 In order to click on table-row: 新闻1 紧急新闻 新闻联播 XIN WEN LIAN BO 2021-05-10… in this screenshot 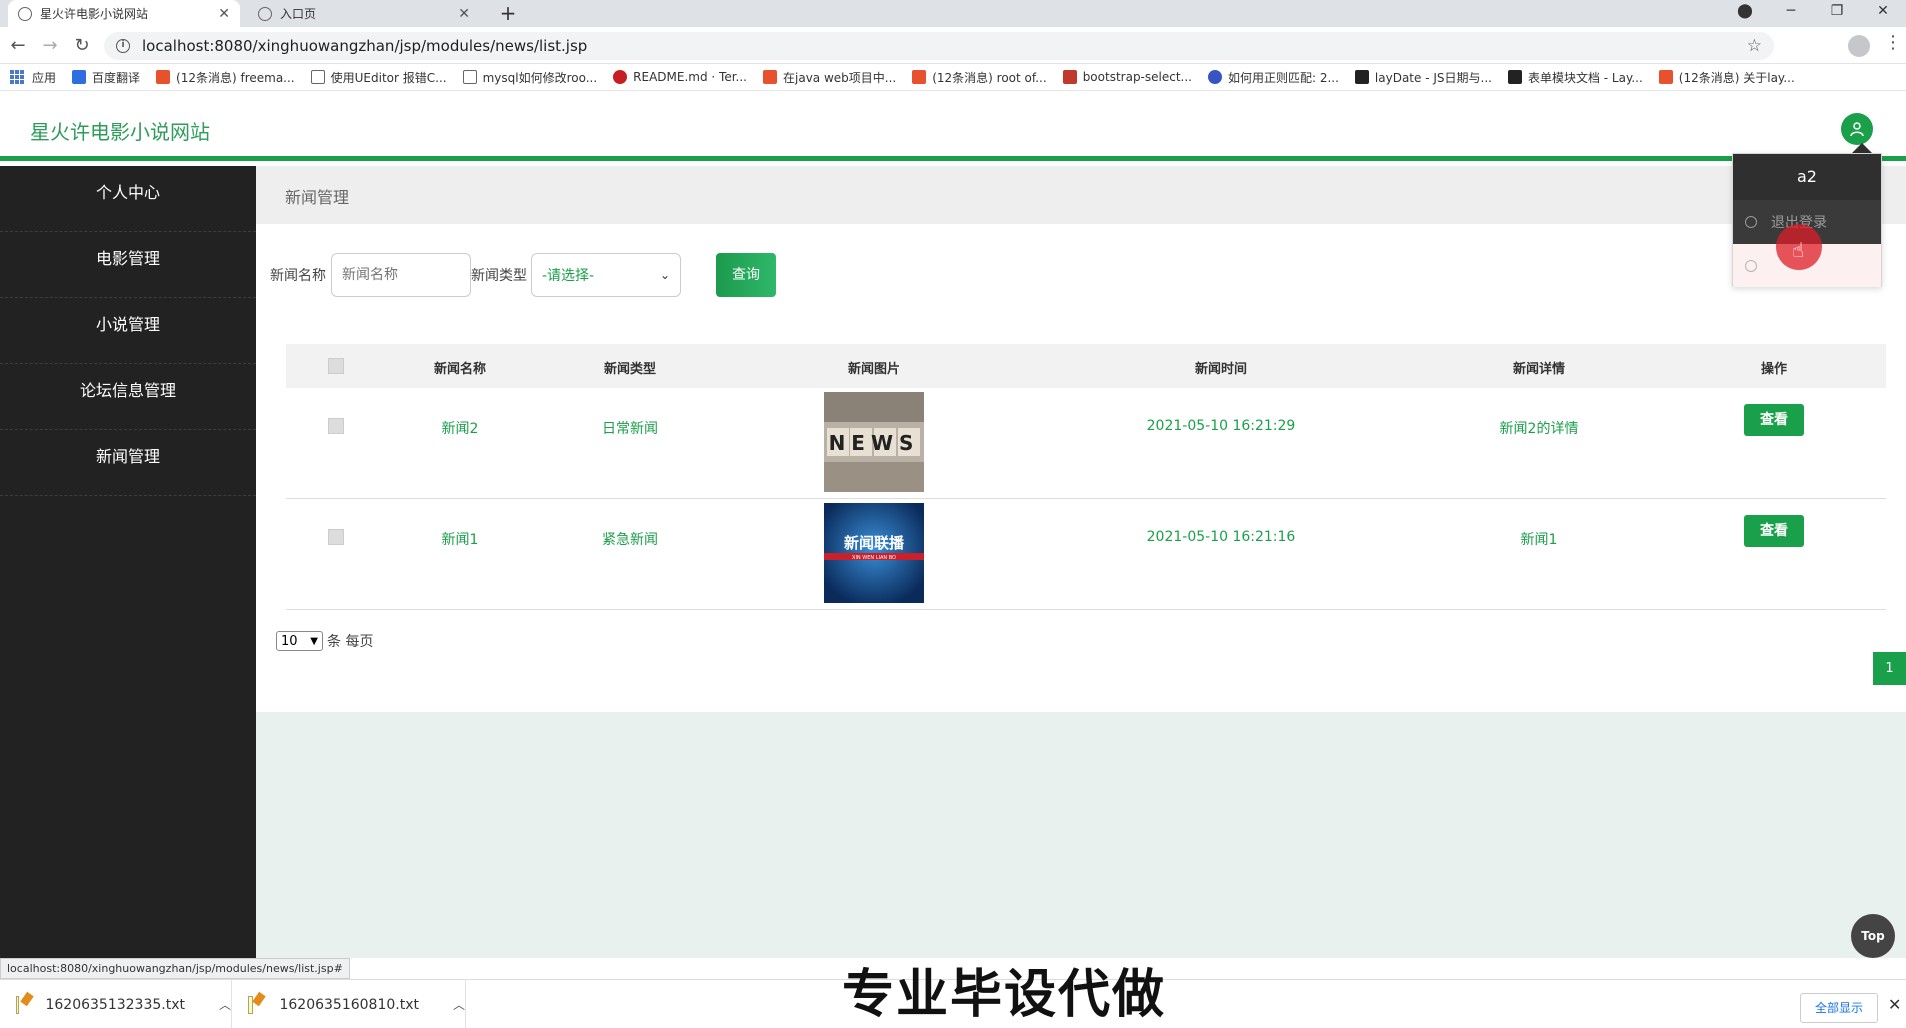, I will do `click(1086, 554)`.